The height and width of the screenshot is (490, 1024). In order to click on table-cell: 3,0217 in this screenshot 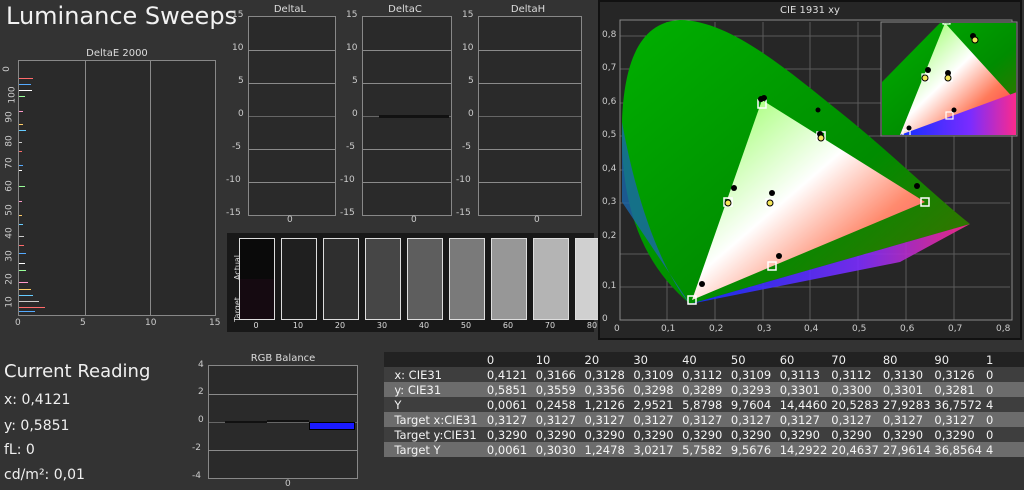, I will do `click(654, 449)`.